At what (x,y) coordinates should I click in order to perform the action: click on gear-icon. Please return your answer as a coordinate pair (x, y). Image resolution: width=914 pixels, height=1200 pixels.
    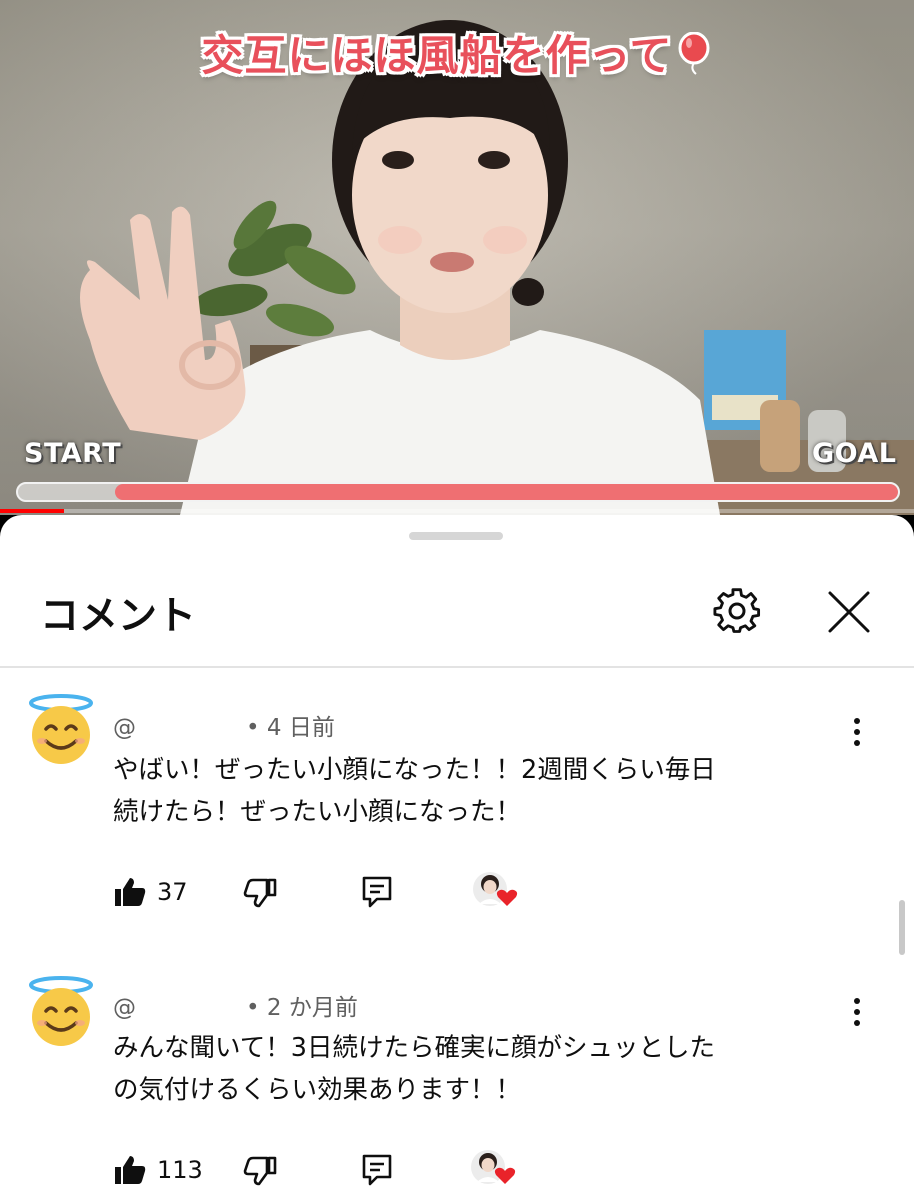
    Looking at the image, I should click on (737, 612).